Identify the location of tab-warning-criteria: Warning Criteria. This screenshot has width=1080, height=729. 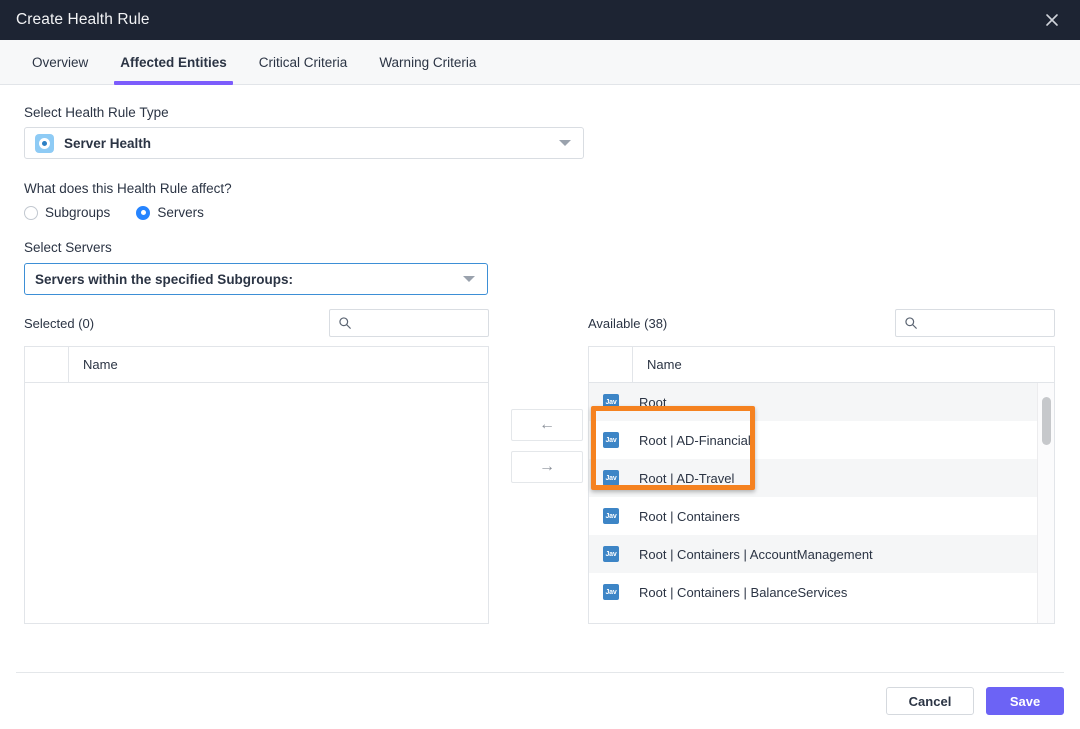
(427, 62).